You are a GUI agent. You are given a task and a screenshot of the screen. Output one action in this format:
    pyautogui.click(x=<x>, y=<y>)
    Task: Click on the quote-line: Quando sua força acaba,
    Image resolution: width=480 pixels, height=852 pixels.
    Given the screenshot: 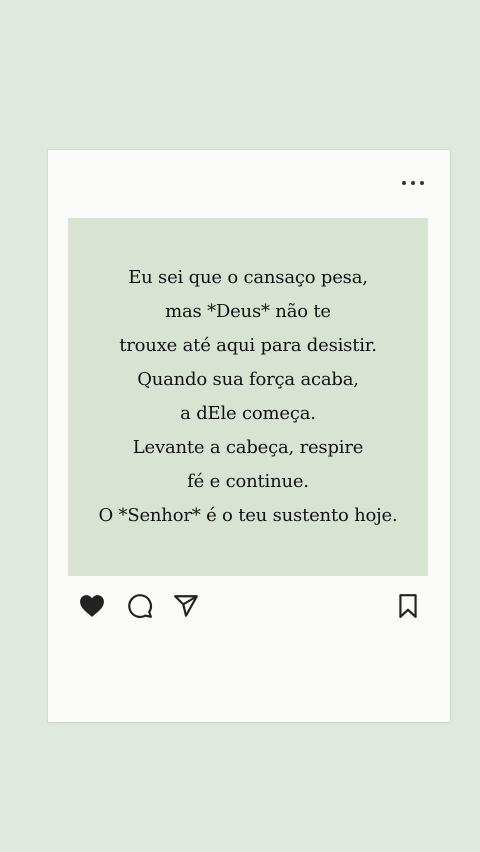 What is the action you would take?
    pyautogui.click(x=248, y=379)
    